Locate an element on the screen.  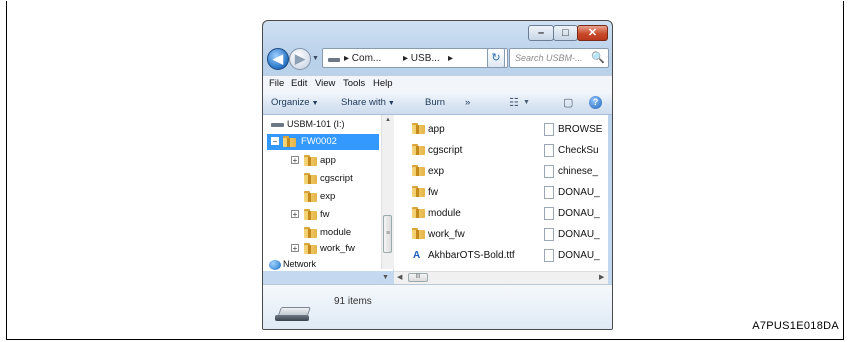
scroll-left-icon: ◀ is located at coordinates (399, 277).